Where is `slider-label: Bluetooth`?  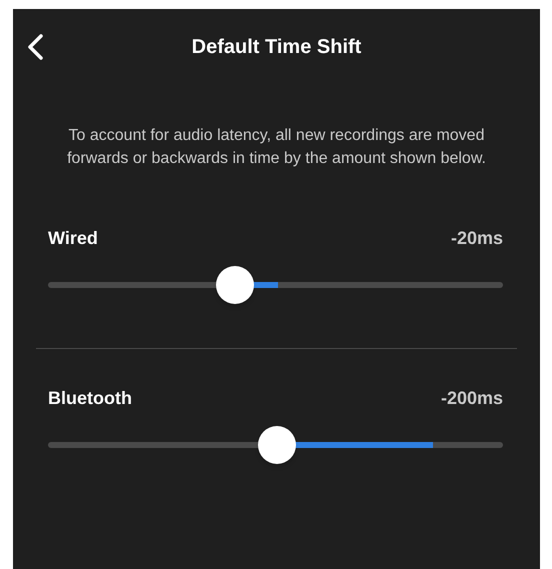 slider-label: Bluetooth is located at coordinates (90, 398).